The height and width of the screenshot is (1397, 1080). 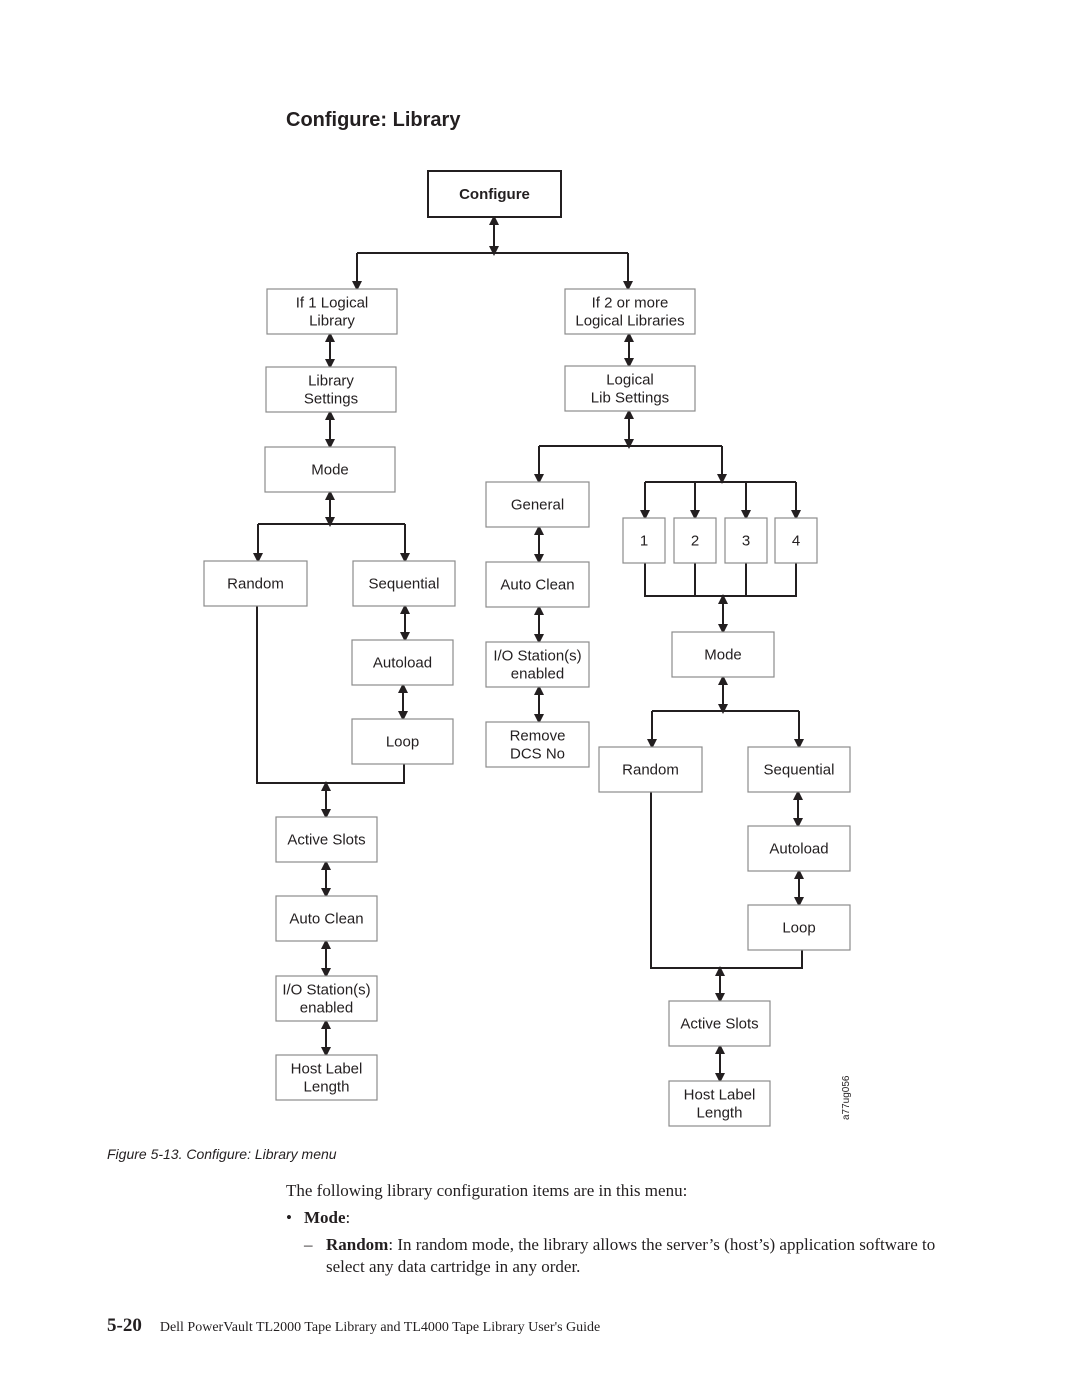 I want to click on node-lib-settings: LibrarySettings, so click(x=331, y=389).